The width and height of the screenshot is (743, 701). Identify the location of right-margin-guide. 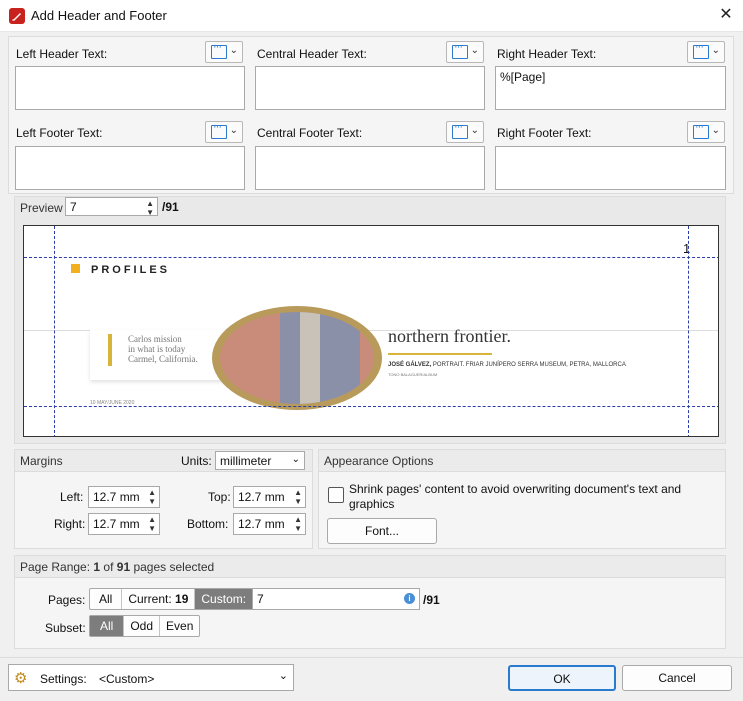
(688, 331).